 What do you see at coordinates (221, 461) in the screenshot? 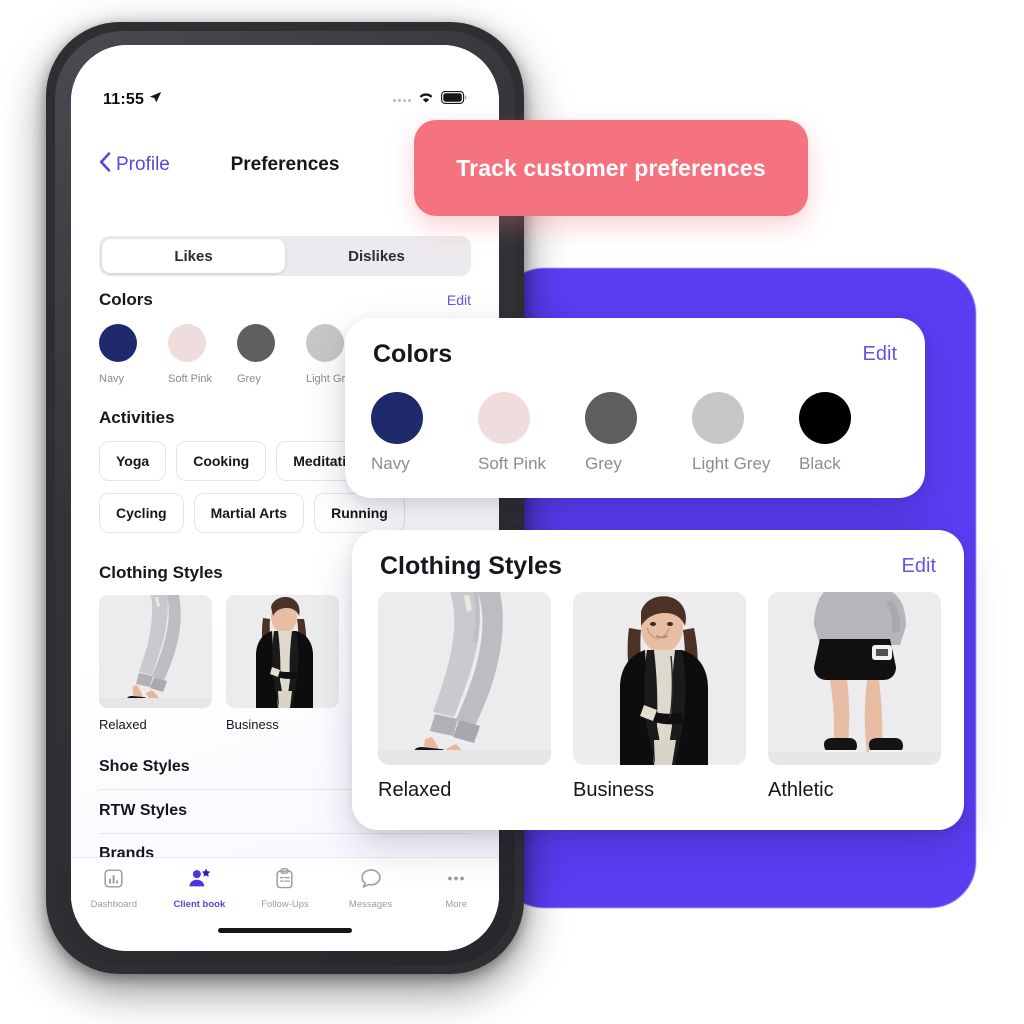
I see `chip-cooking: Cooking` at bounding box center [221, 461].